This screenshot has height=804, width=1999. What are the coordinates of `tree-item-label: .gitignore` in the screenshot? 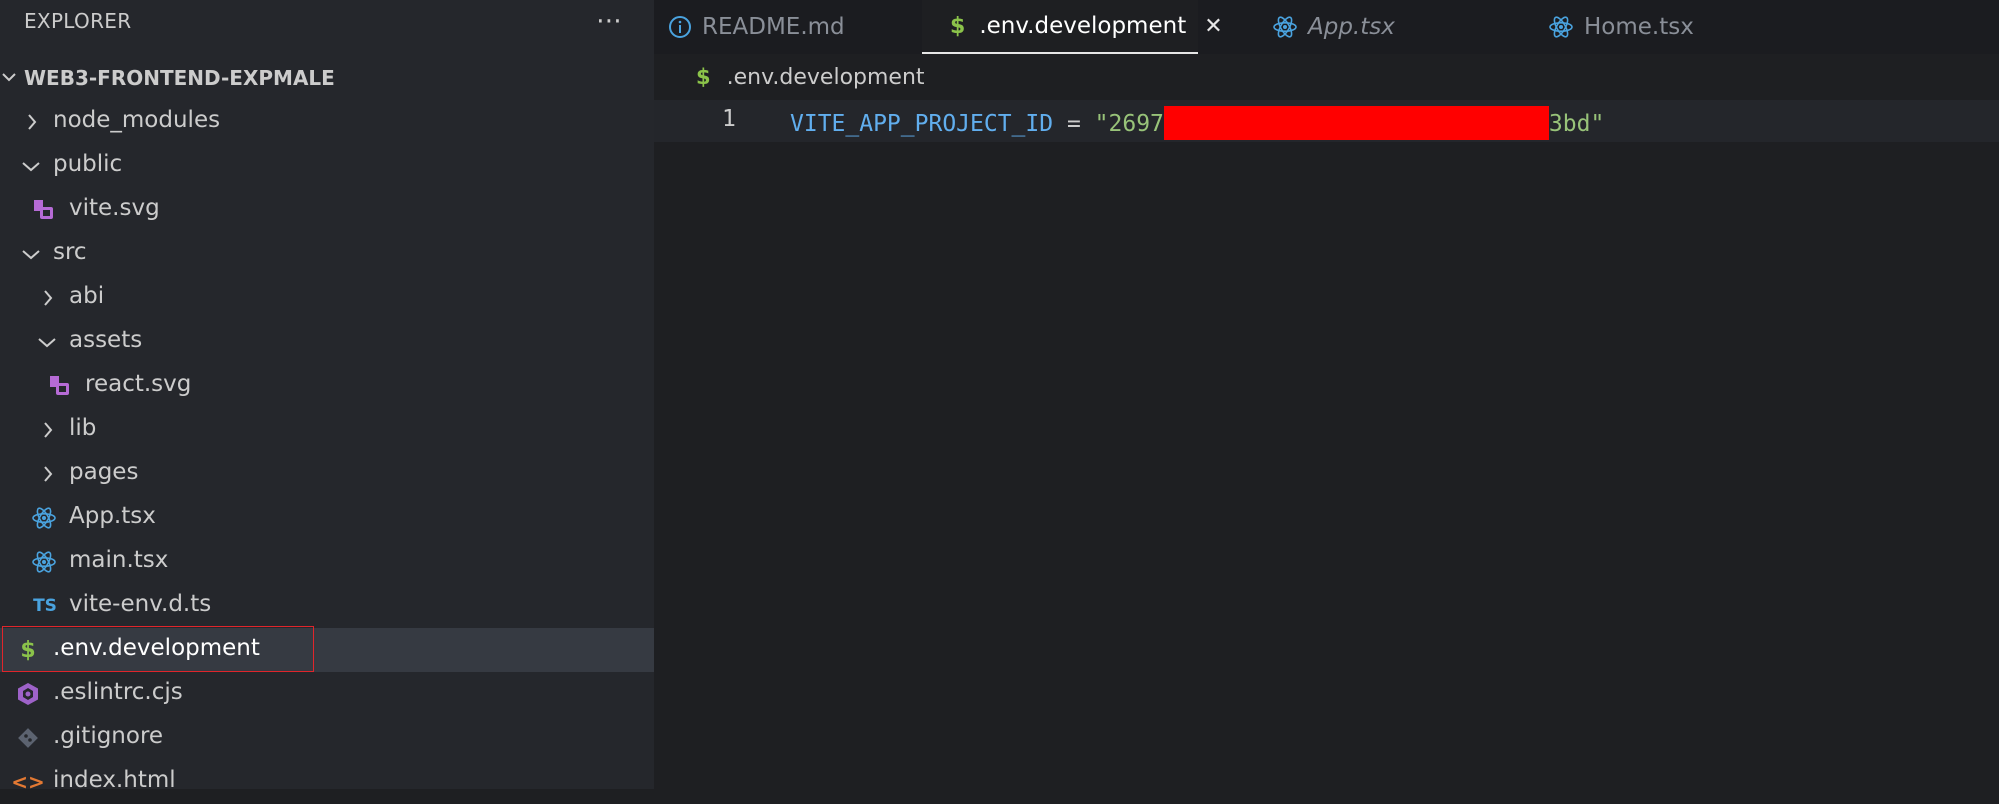 It's located at (108, 736).